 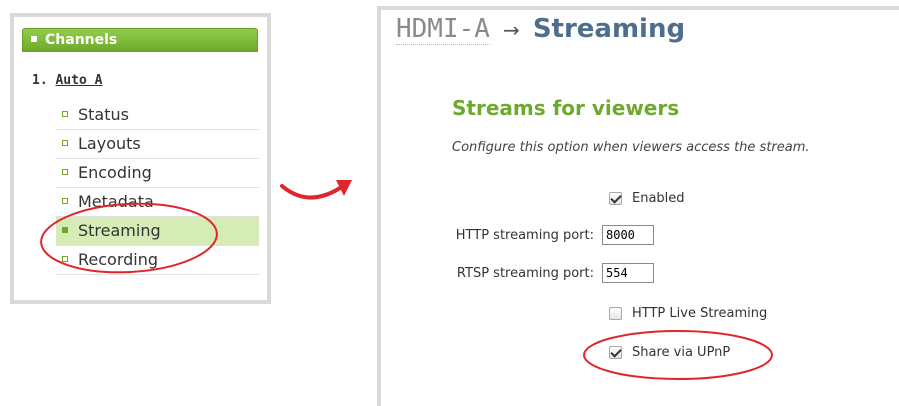 What do you see at coordinates (658, 198) in the screenshot?
I see `enabled-label: Enabled` at bounding box center [658, 198].